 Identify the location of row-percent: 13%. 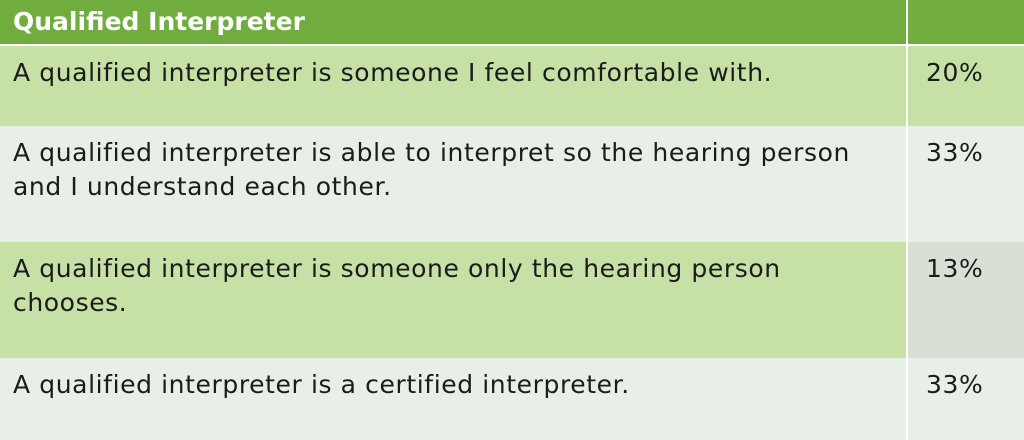
(966, 300).